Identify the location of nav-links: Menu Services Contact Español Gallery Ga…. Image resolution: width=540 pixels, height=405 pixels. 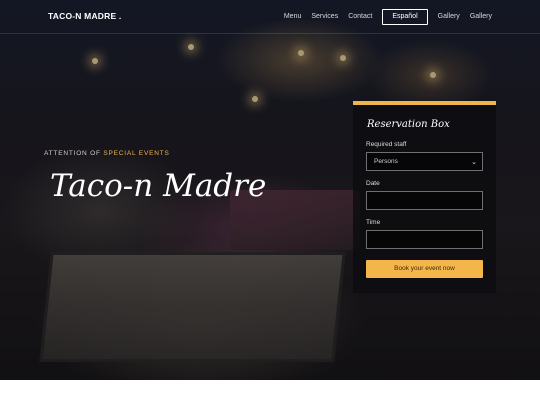
(388, 17).